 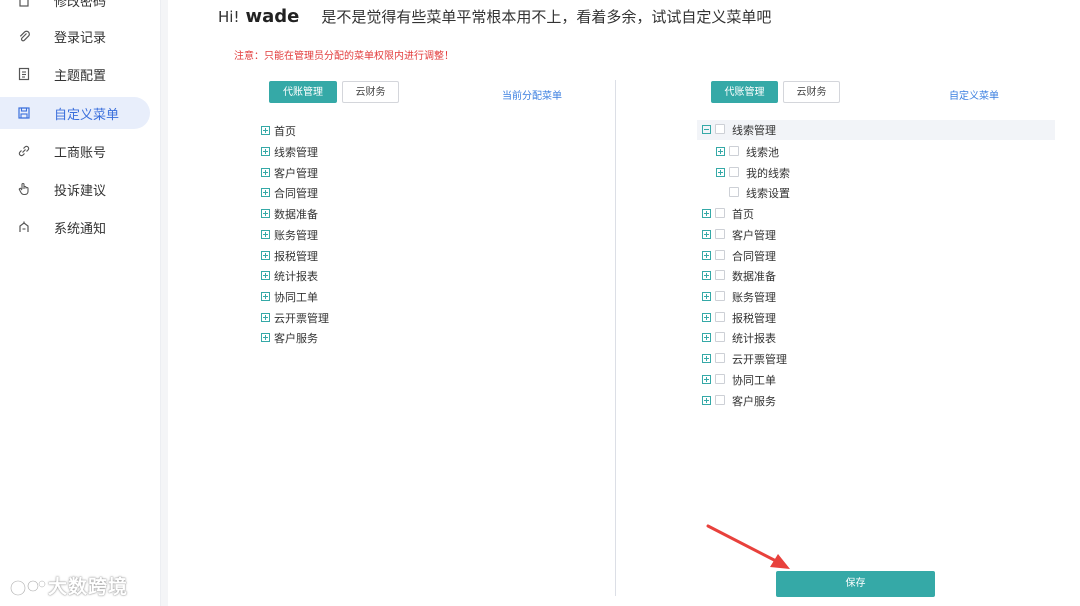 What do you see at coordinates (24, 74) in the screenshot?
I see `document-icon` at bounding box center [24, 74].